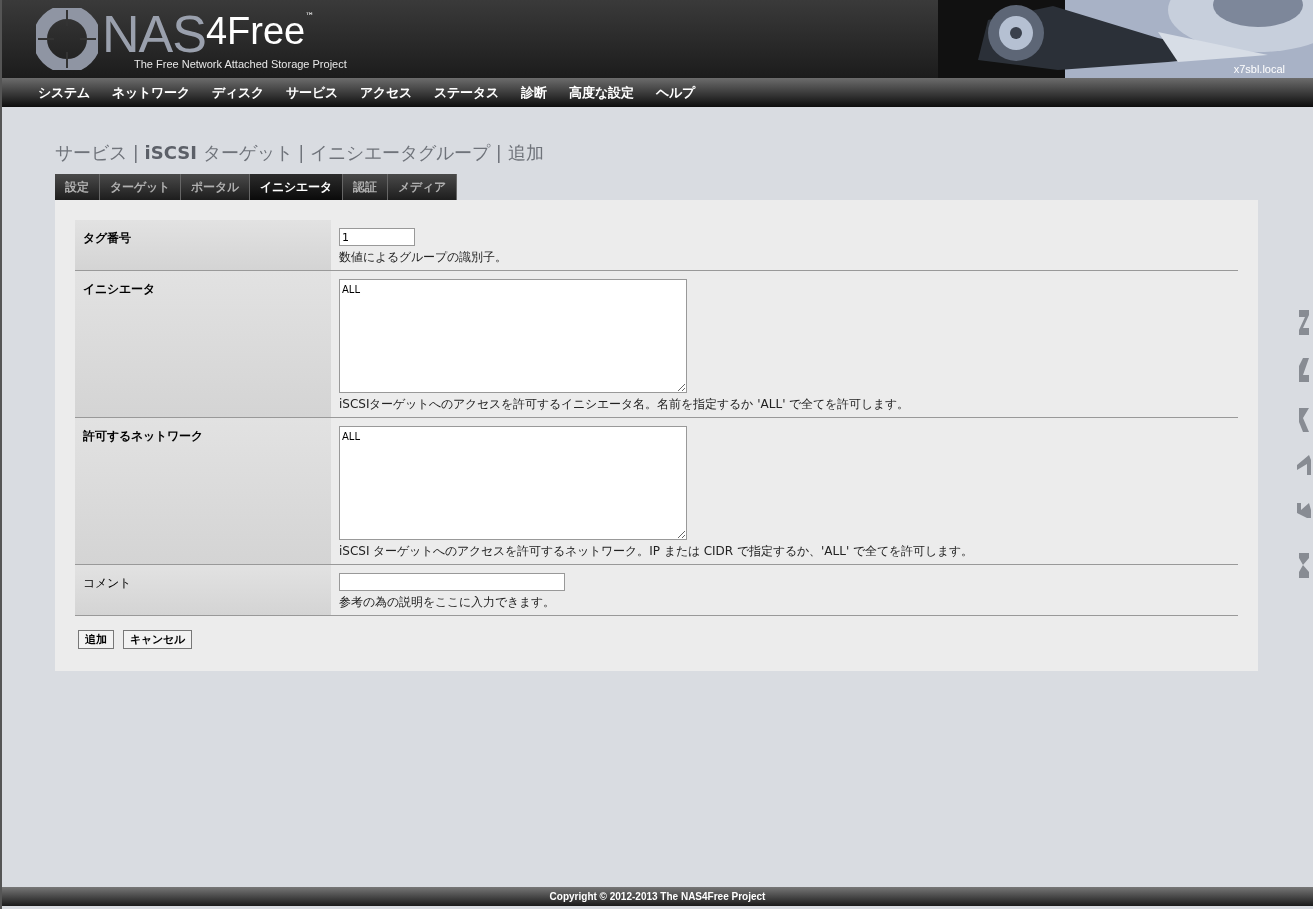 Image resolution: width=1313 pixels, height=909 pixels. Describe the element at coordinates (422, 187) in the screenshot. I see `tab: メディア` at that location.